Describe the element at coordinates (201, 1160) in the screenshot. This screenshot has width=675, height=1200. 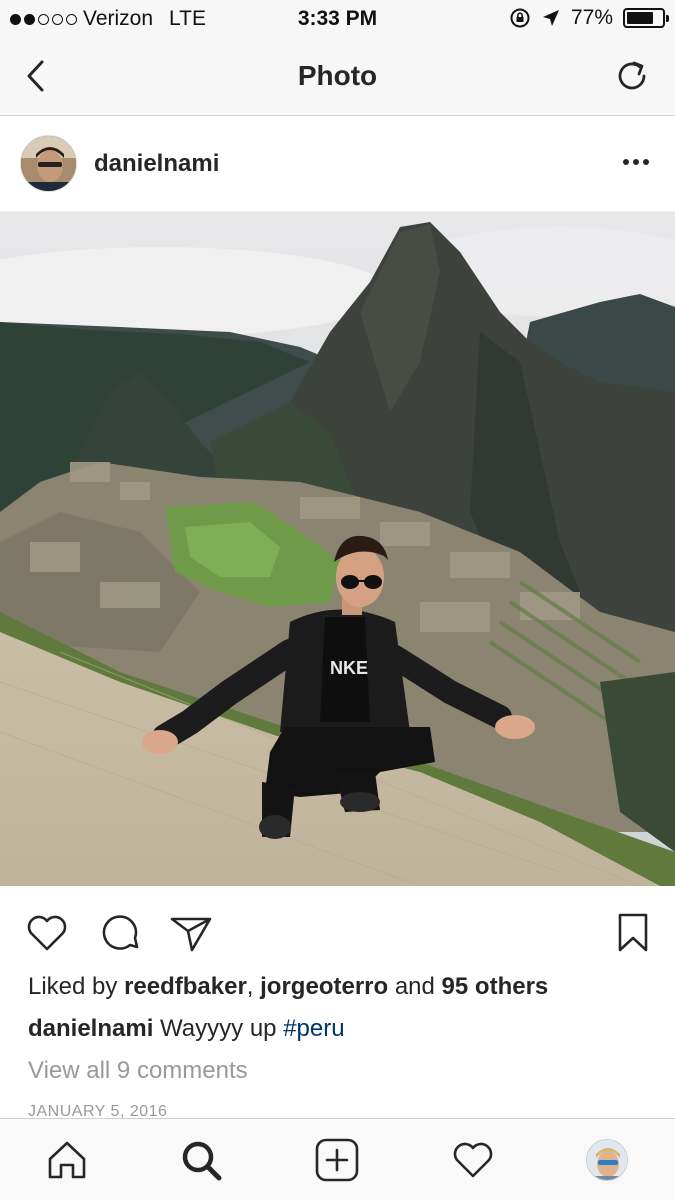
I see `search-icon` at that location.